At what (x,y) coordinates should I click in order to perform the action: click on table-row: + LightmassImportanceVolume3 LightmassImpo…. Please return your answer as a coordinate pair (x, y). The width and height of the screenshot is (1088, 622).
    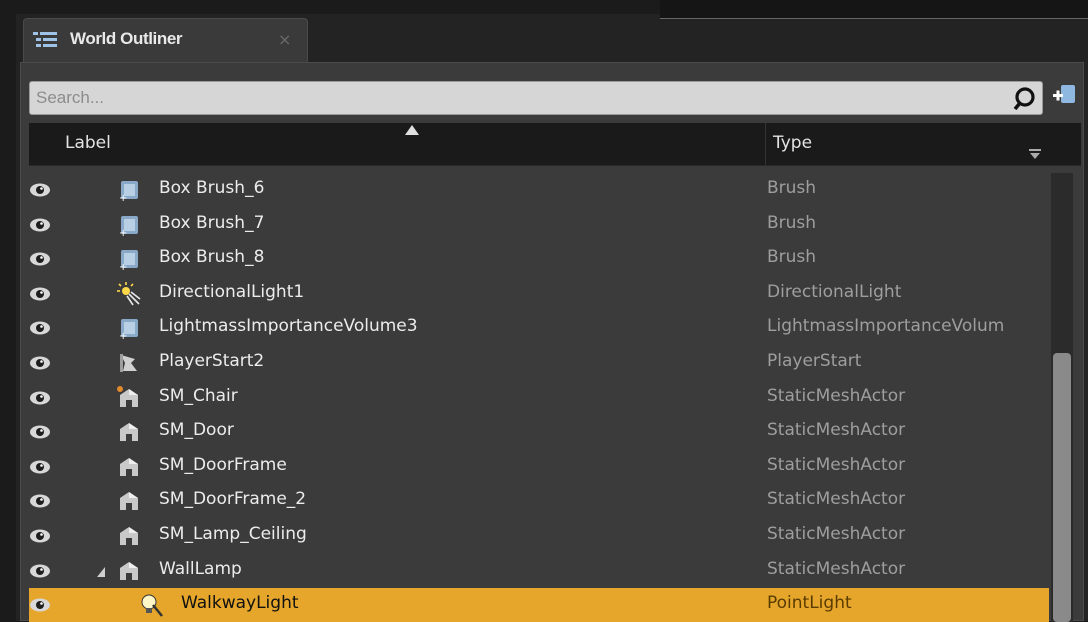
    Looking at the image, I should click on (539, 328).